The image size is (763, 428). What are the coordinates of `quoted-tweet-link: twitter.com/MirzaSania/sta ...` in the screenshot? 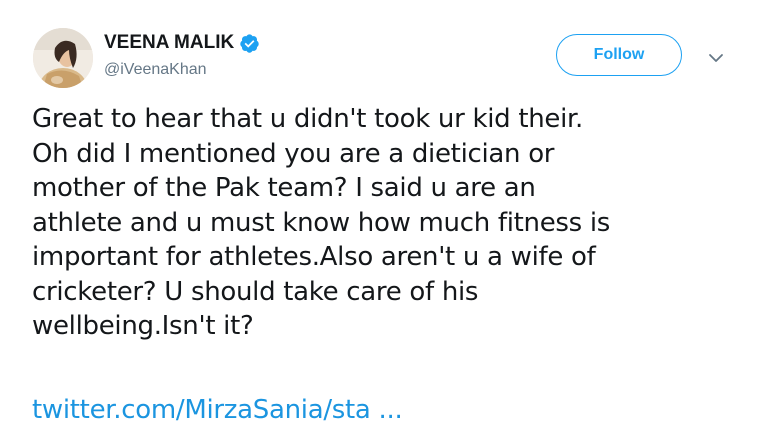 It's located at (217, 410).